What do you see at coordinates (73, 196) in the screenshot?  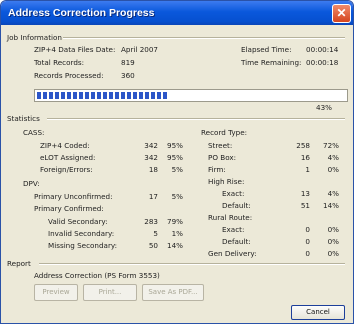 I see `primary-unconfirmed-label: Primary Unconfirmed:` at bounding box center [73, 196].